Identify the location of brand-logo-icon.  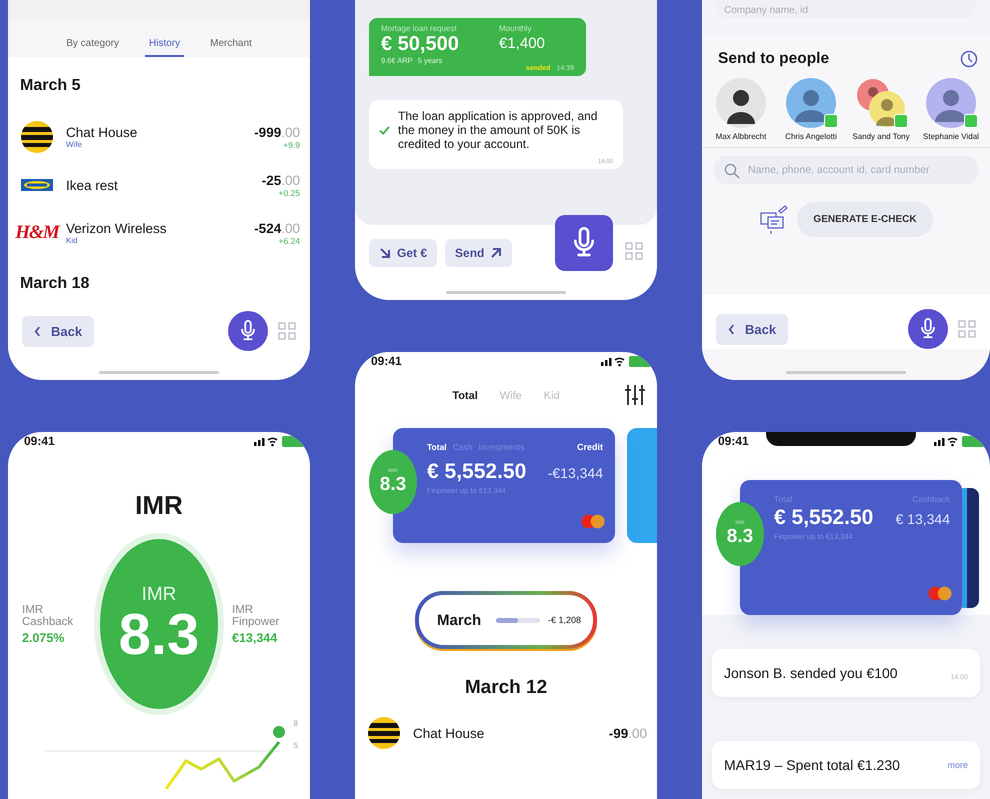
(37, 185).